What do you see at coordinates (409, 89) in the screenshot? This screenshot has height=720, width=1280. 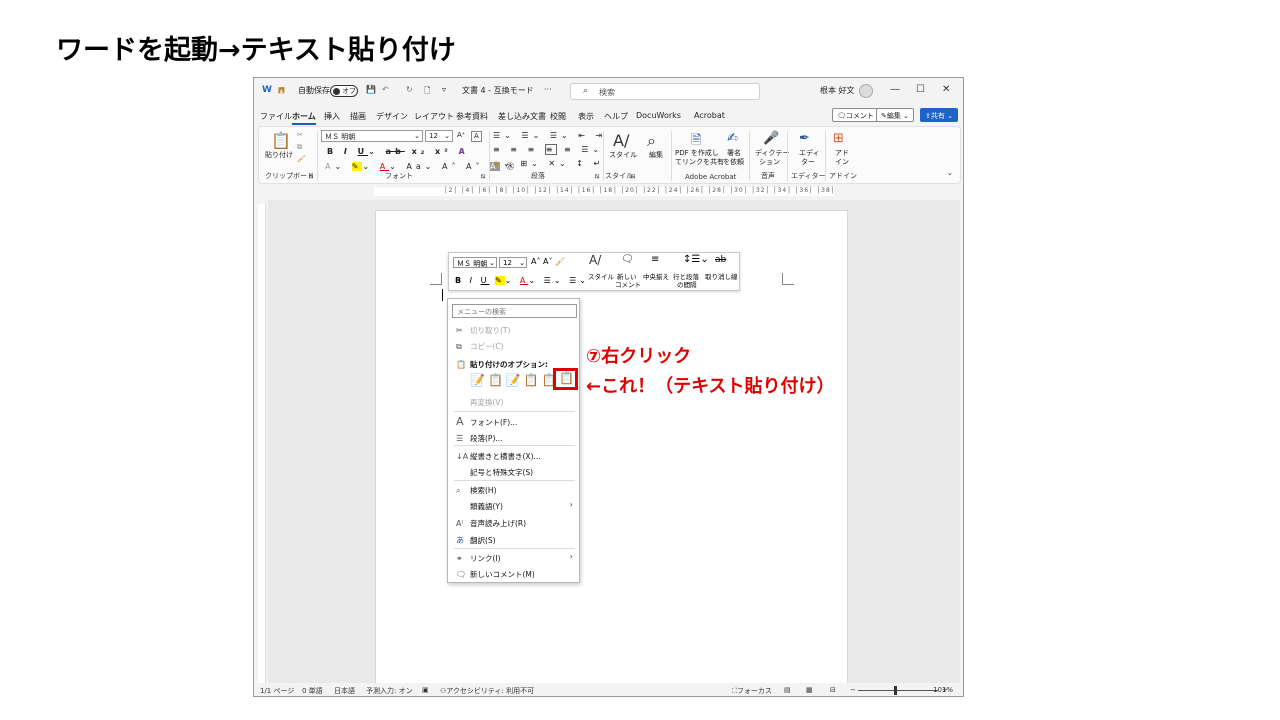 I see `redo-icon: ↻` at bounding box center [409, 89].